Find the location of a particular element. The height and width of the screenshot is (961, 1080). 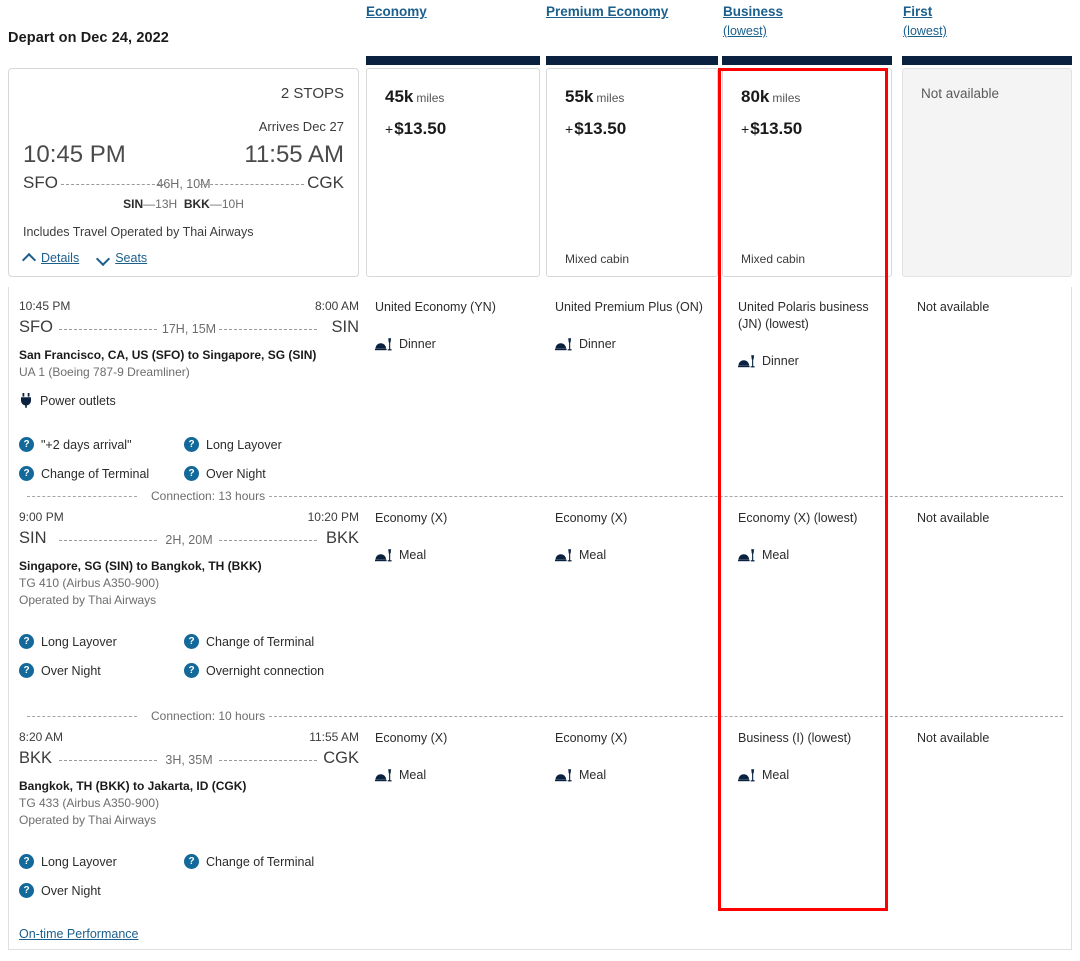

segment-1-destination: SIN is located at coordinates (345, 327).